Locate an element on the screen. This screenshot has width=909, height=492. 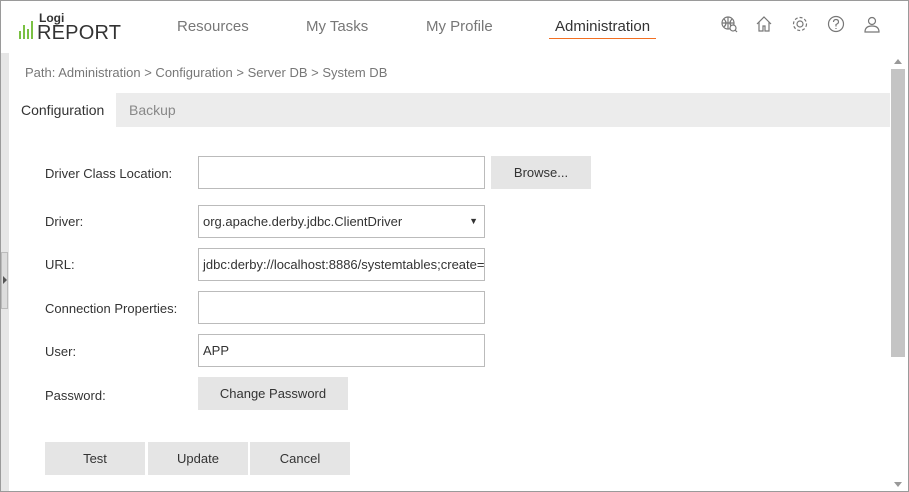
connection-properties-label: Connection Properties: is located at coordinates (111, 308).